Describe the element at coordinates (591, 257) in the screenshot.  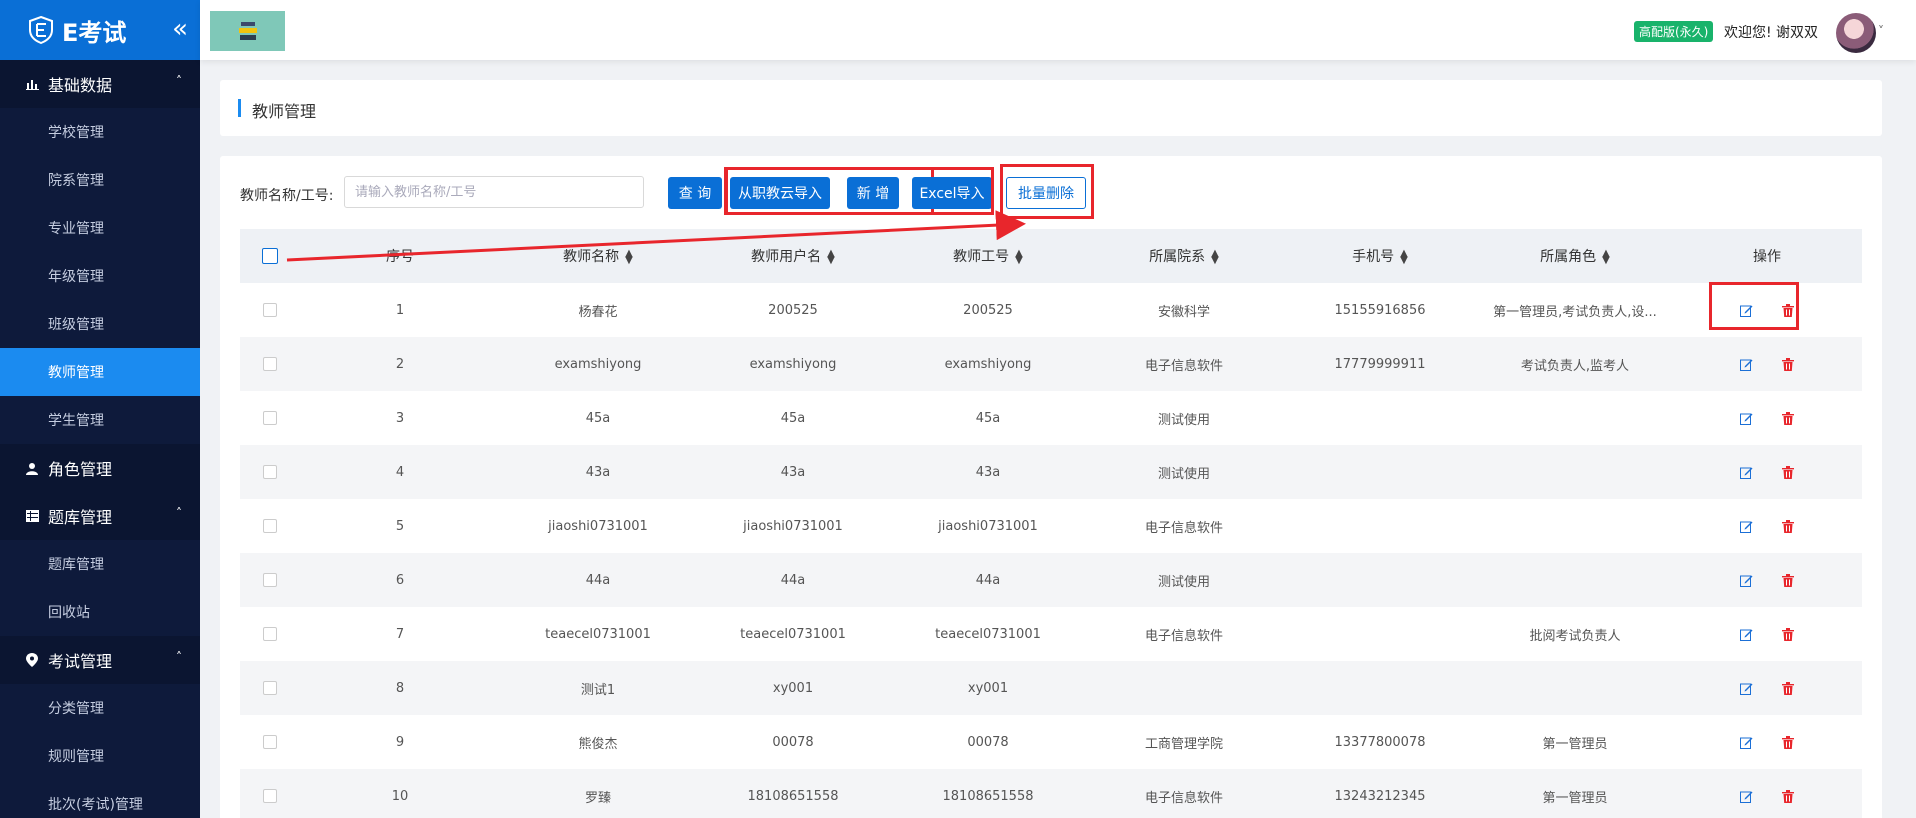
I see `column-header-label: 教师名称` at that location.